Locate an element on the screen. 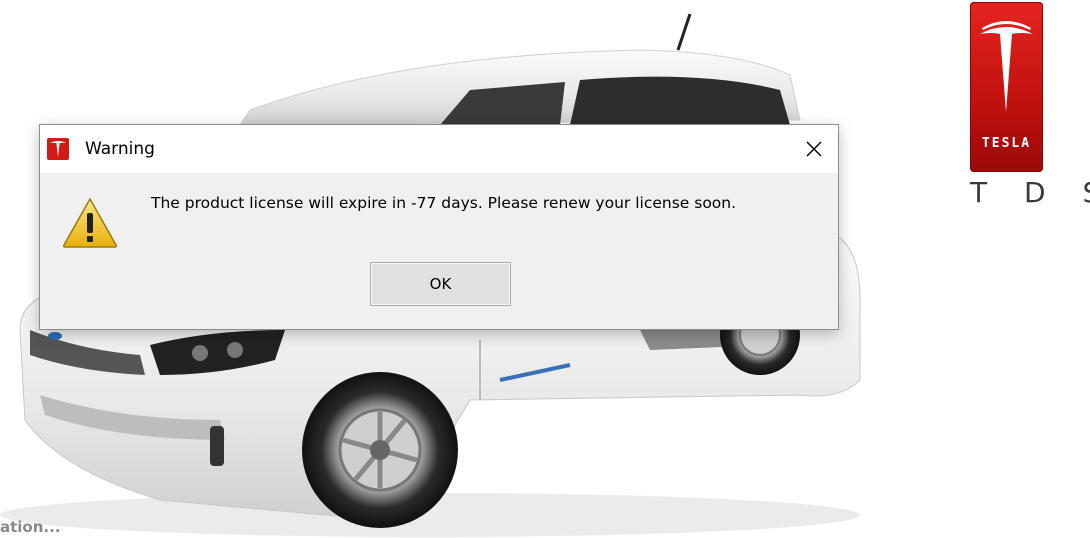 The image size is (1090, 538). product-name: T D S is located at coordinates (1030, 192).